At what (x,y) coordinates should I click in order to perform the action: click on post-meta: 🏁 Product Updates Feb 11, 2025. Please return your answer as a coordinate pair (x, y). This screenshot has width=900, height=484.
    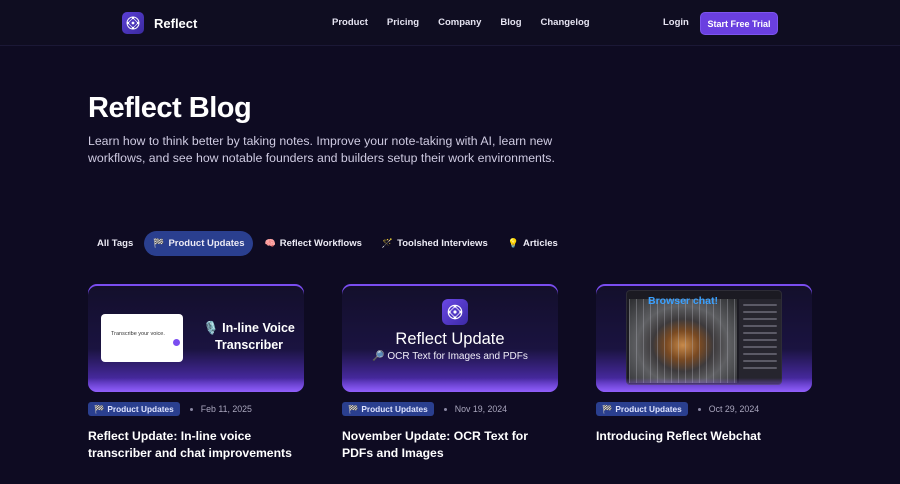
    Looking at the image, I should click on (196, 409).